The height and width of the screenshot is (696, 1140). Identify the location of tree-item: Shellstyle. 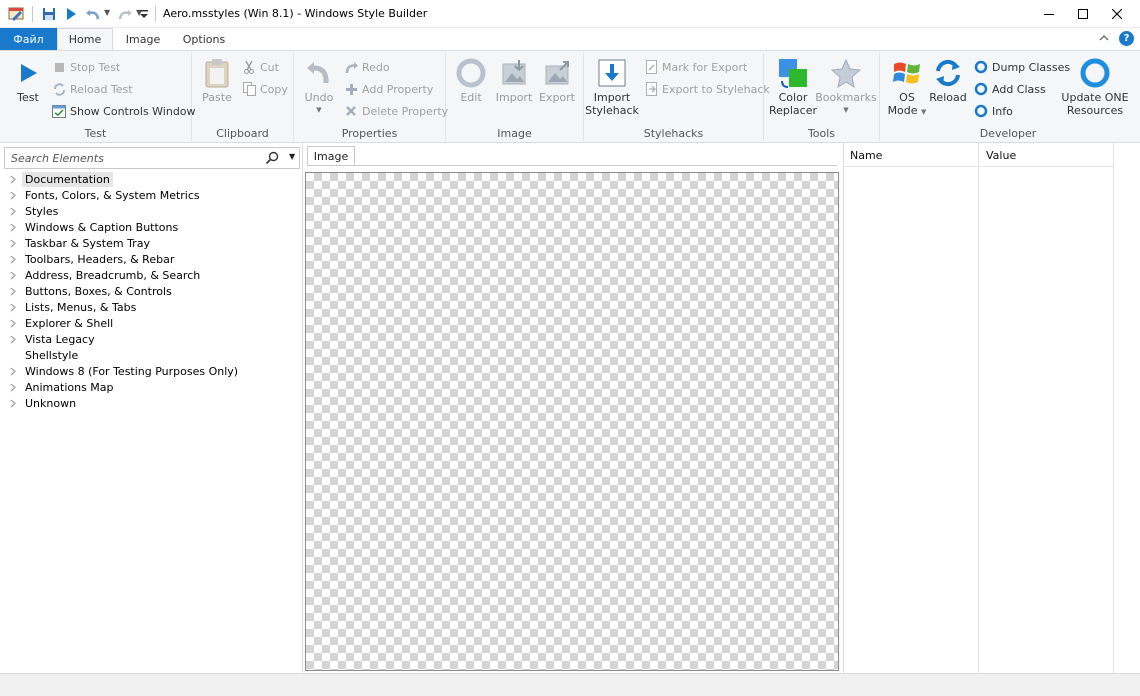
(150, 355).